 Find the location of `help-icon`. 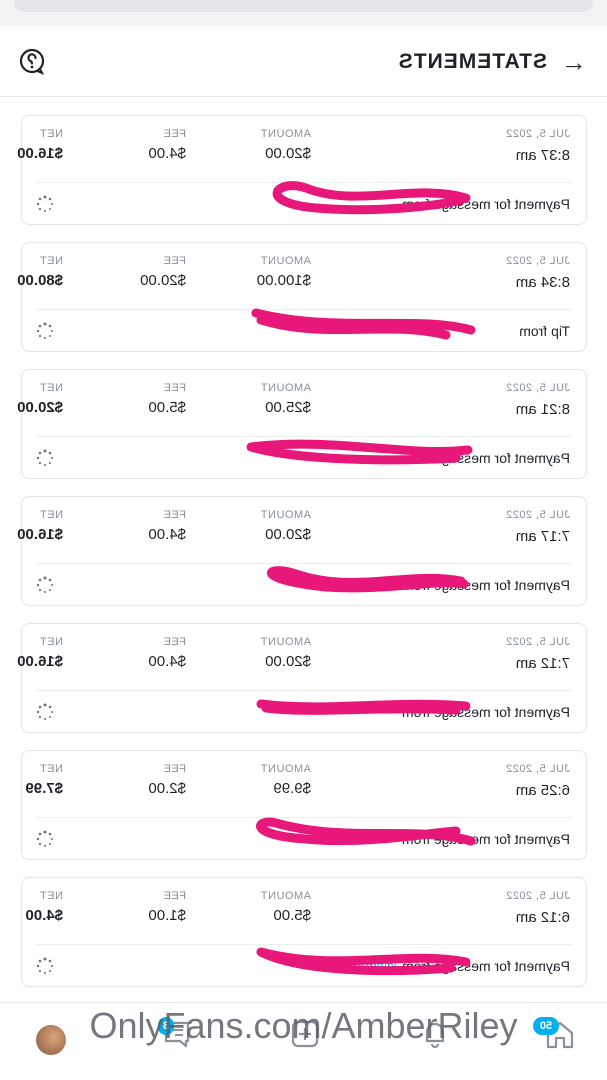

help-icon is located at coordinates (32, 61).